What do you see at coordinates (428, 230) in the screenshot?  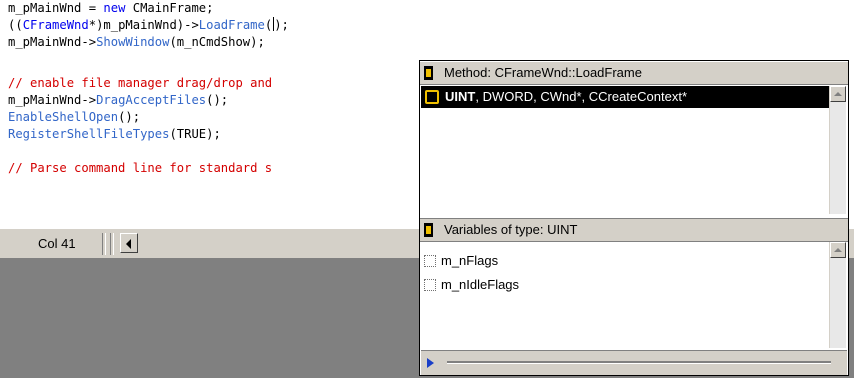 I see `variables-type-icon` at bounding box center [428, 230].